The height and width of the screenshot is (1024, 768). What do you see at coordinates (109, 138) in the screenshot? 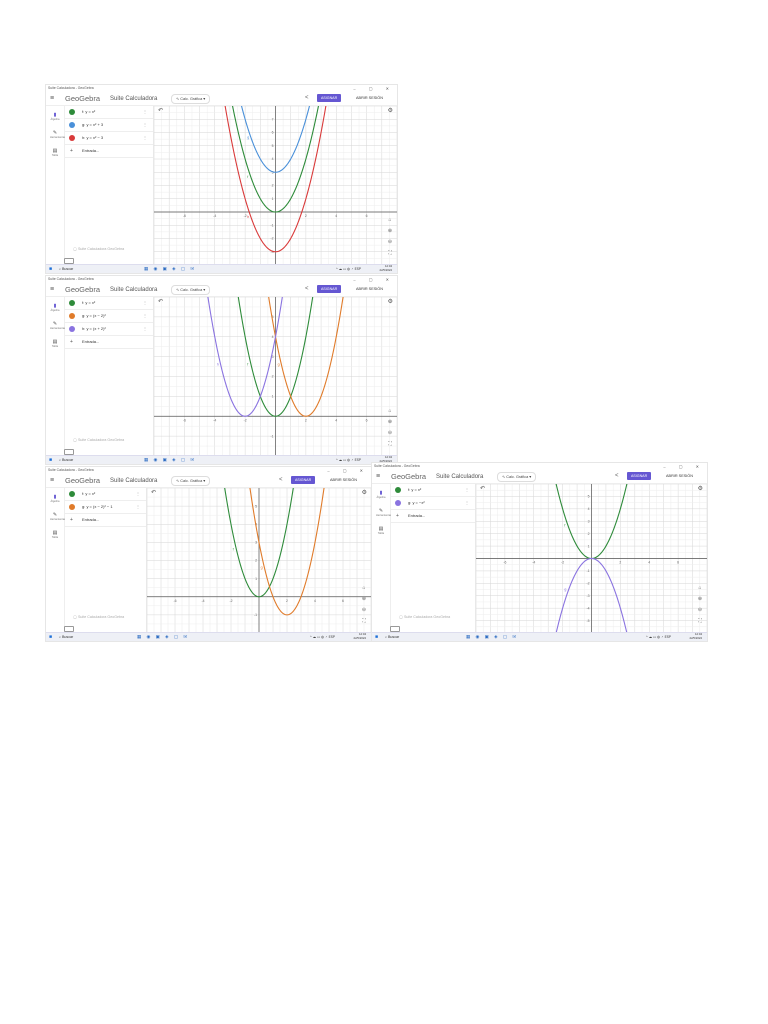
I see `algebra-row: h: y = x² − 3 ⋮` at bounding box center [109, 138].